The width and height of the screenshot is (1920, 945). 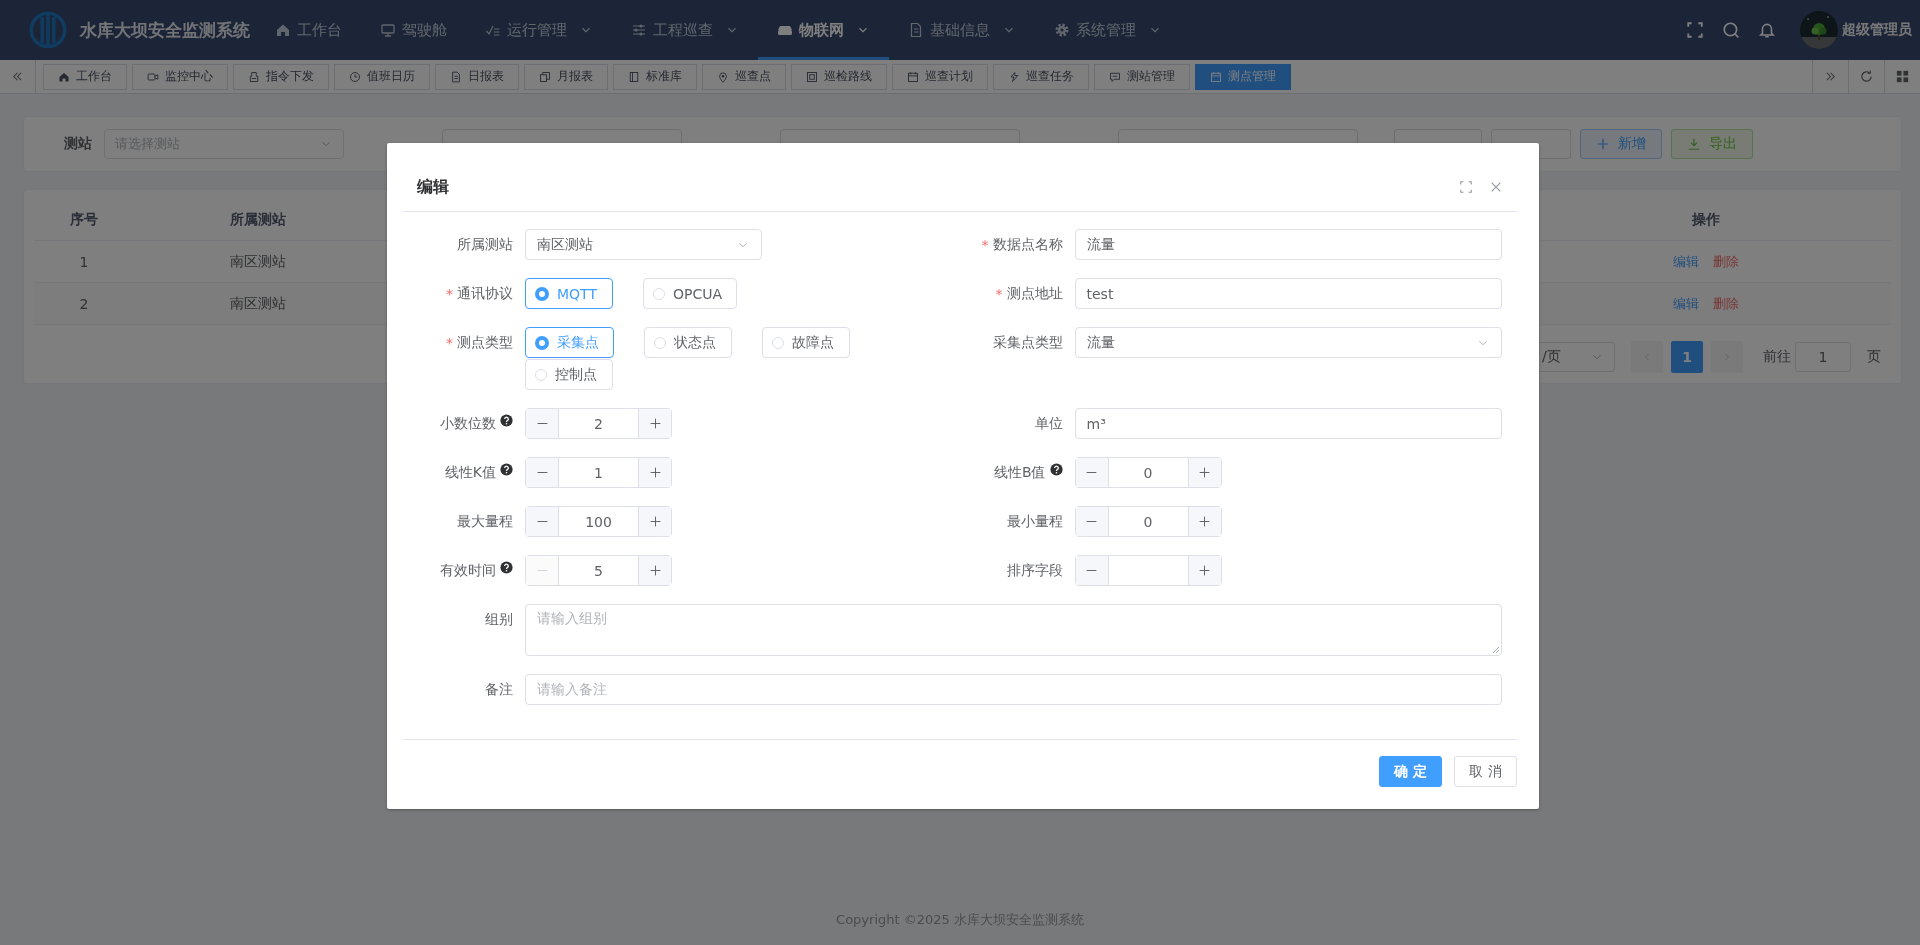 I want to click on nav-item: 工程巡查, so click(x=685, y=30).